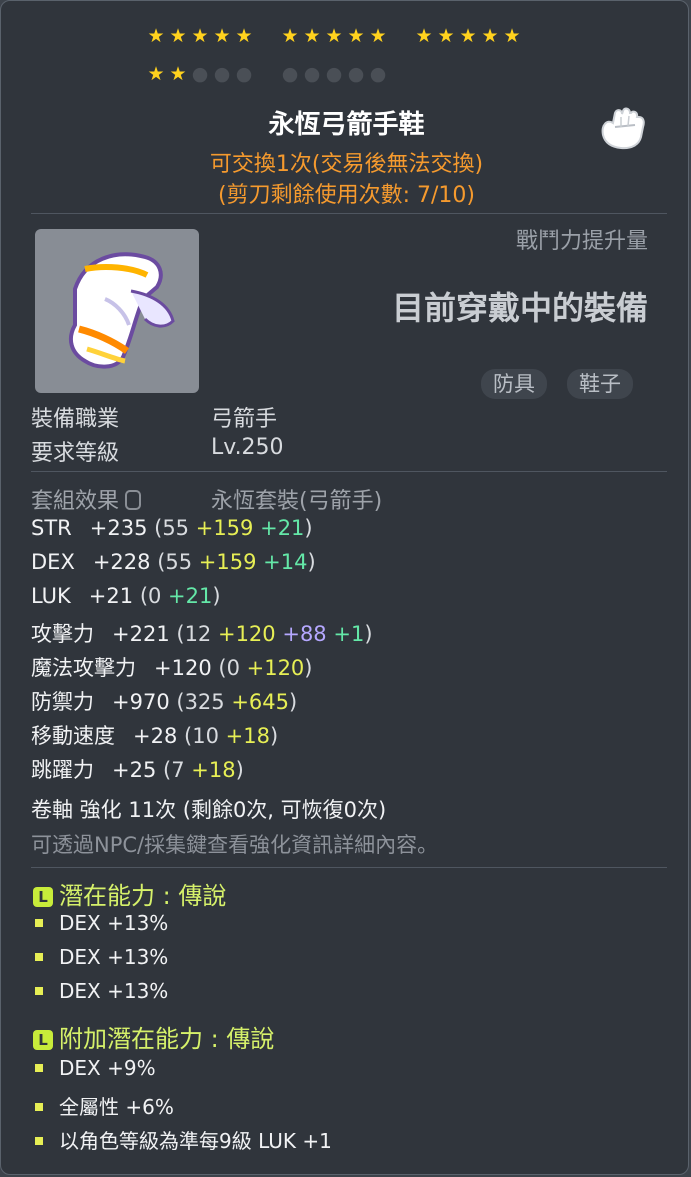 This screenshot has height=1177, width=691. I want to click on potential-header: L 潛在能力 : 傳說, so click(129, 893).